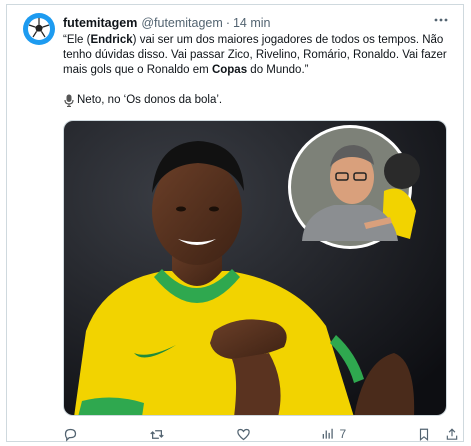  I want to click on views-button: 7, so click(333, 434).